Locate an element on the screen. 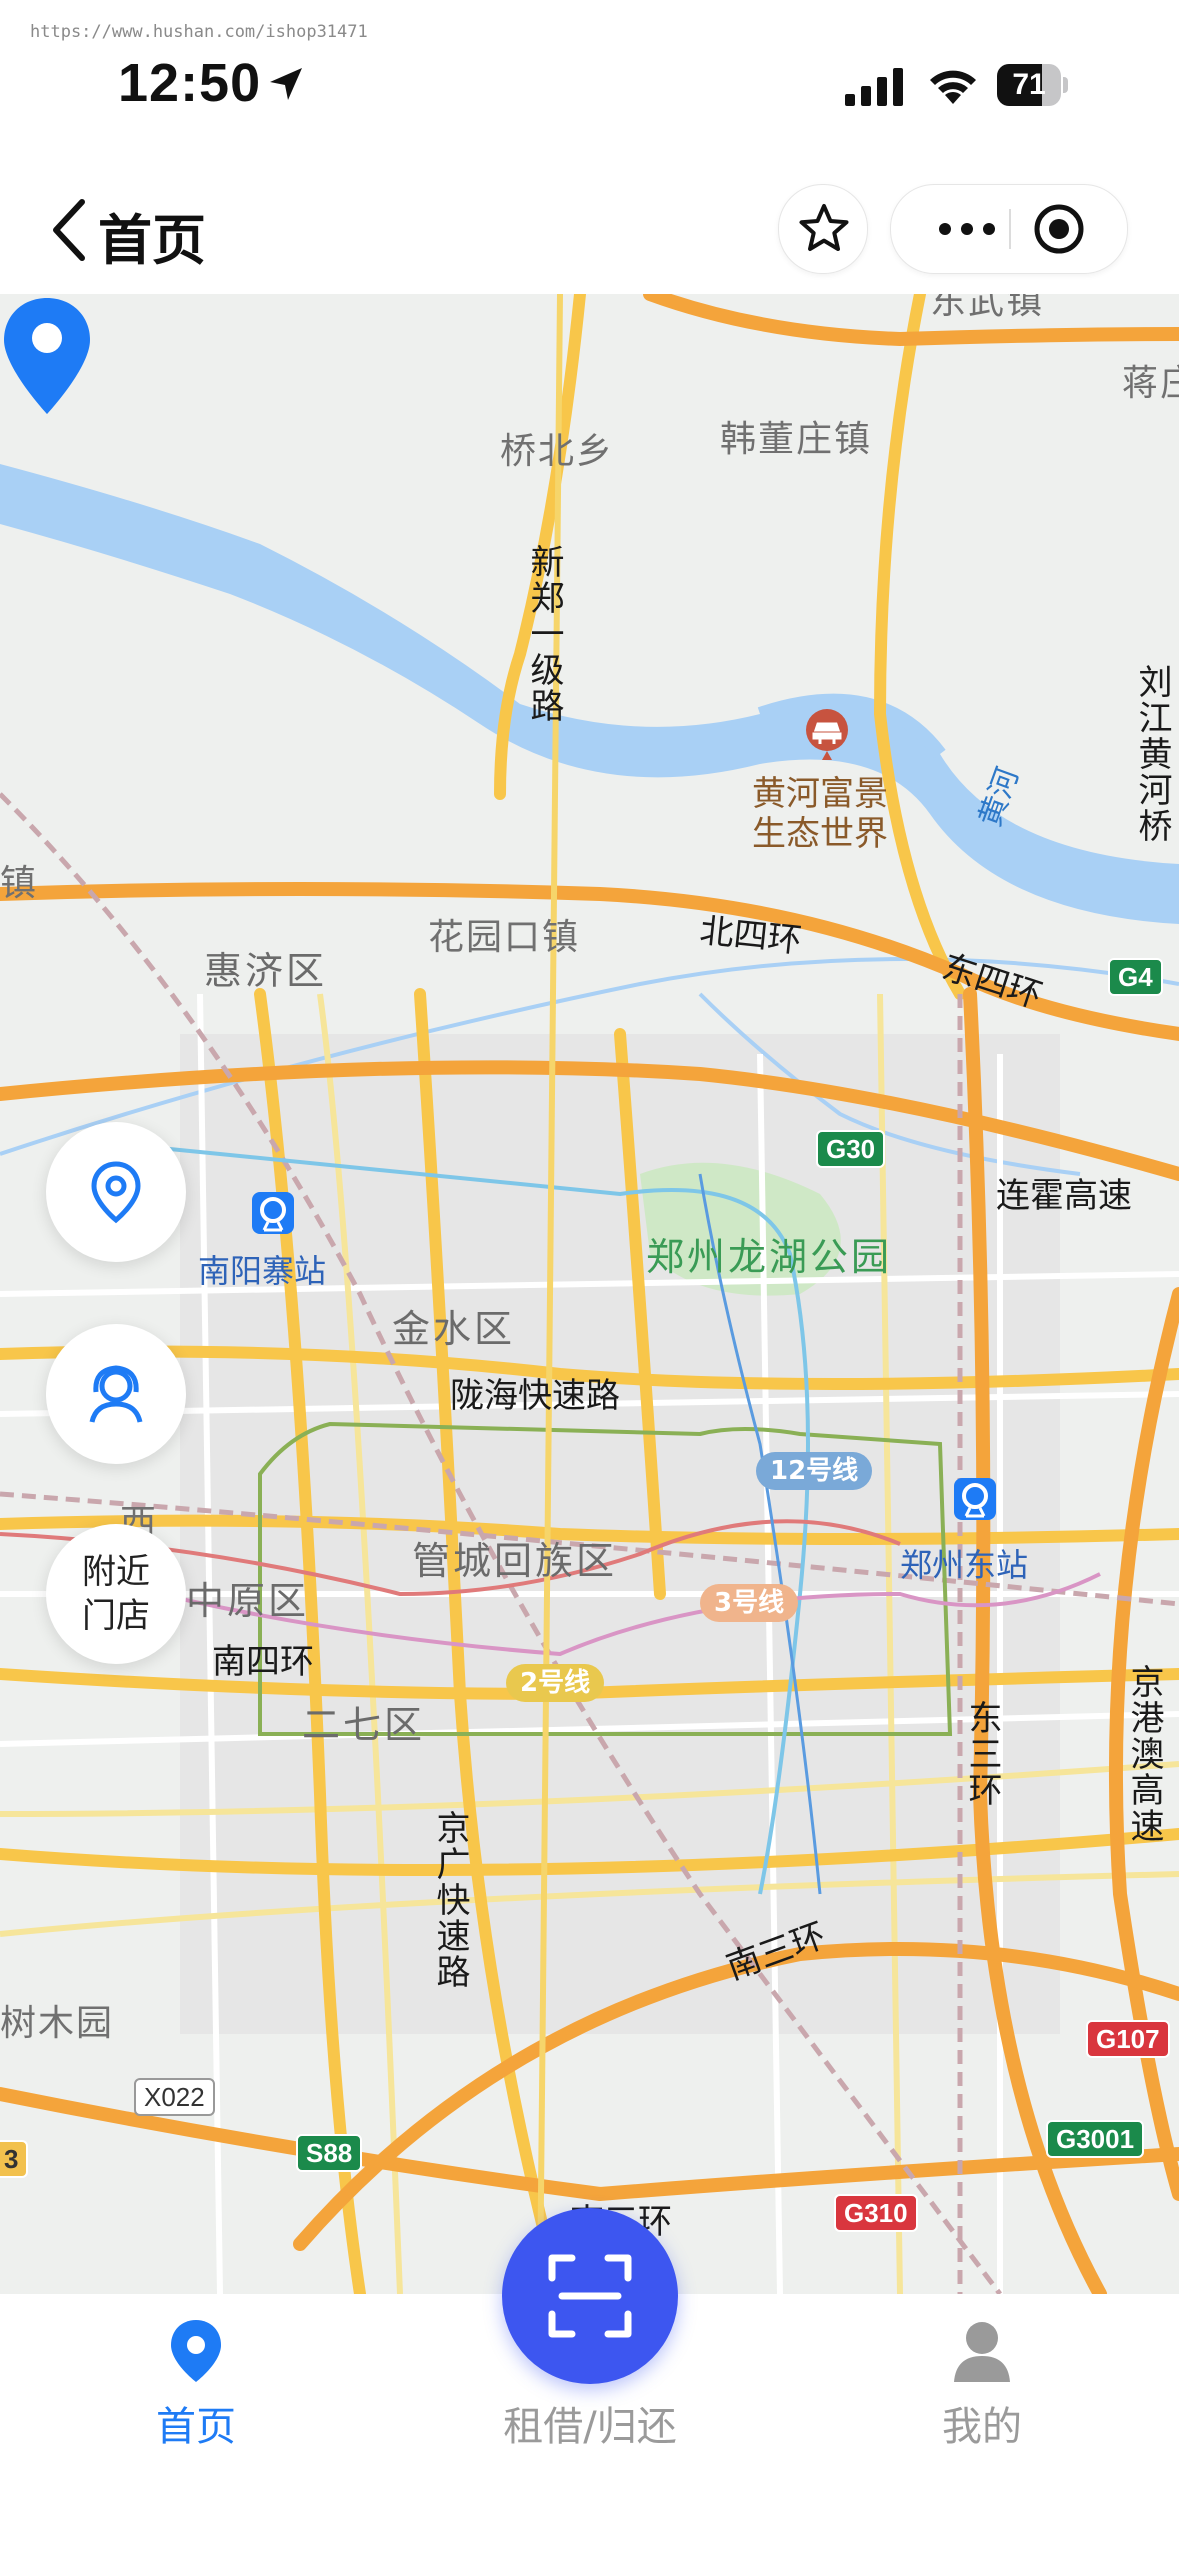 This screenshot has width=1179, height=2556. map-label-road: 京港澳高速 is located at coordinates (1144, 1754).